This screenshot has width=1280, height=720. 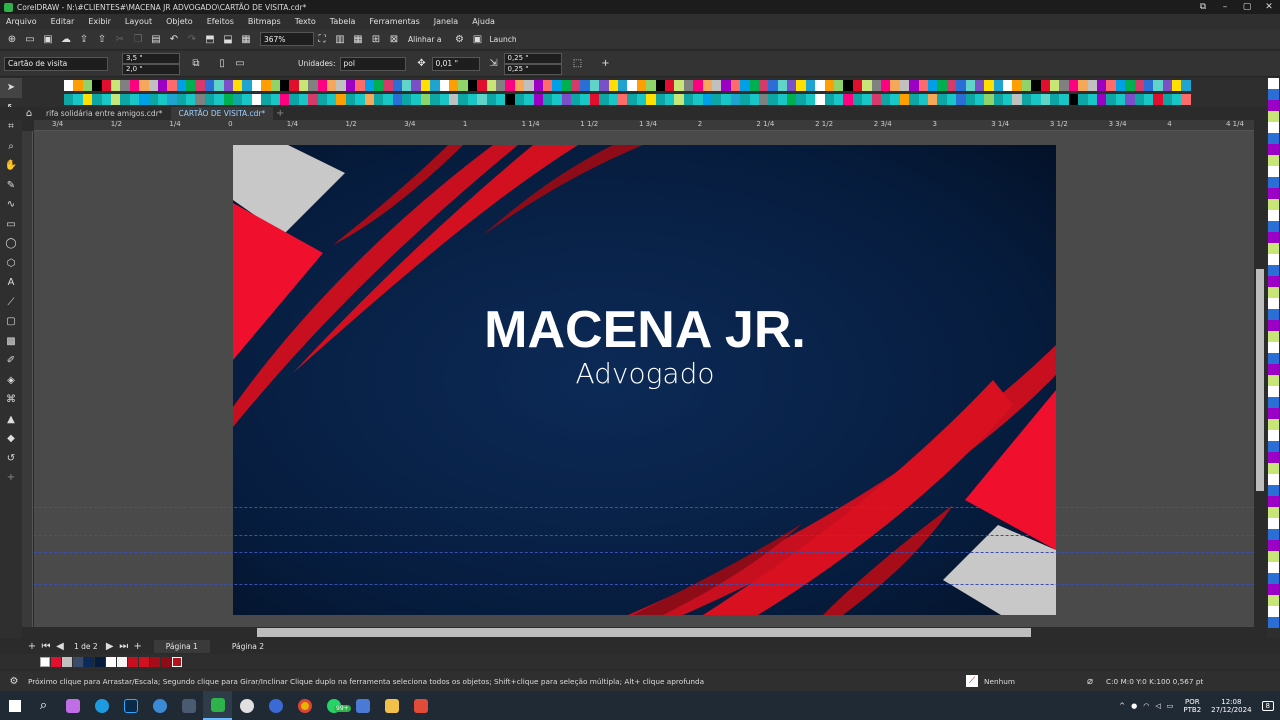 I want to click on view-icon: ▥, so click(x=340, y=39).